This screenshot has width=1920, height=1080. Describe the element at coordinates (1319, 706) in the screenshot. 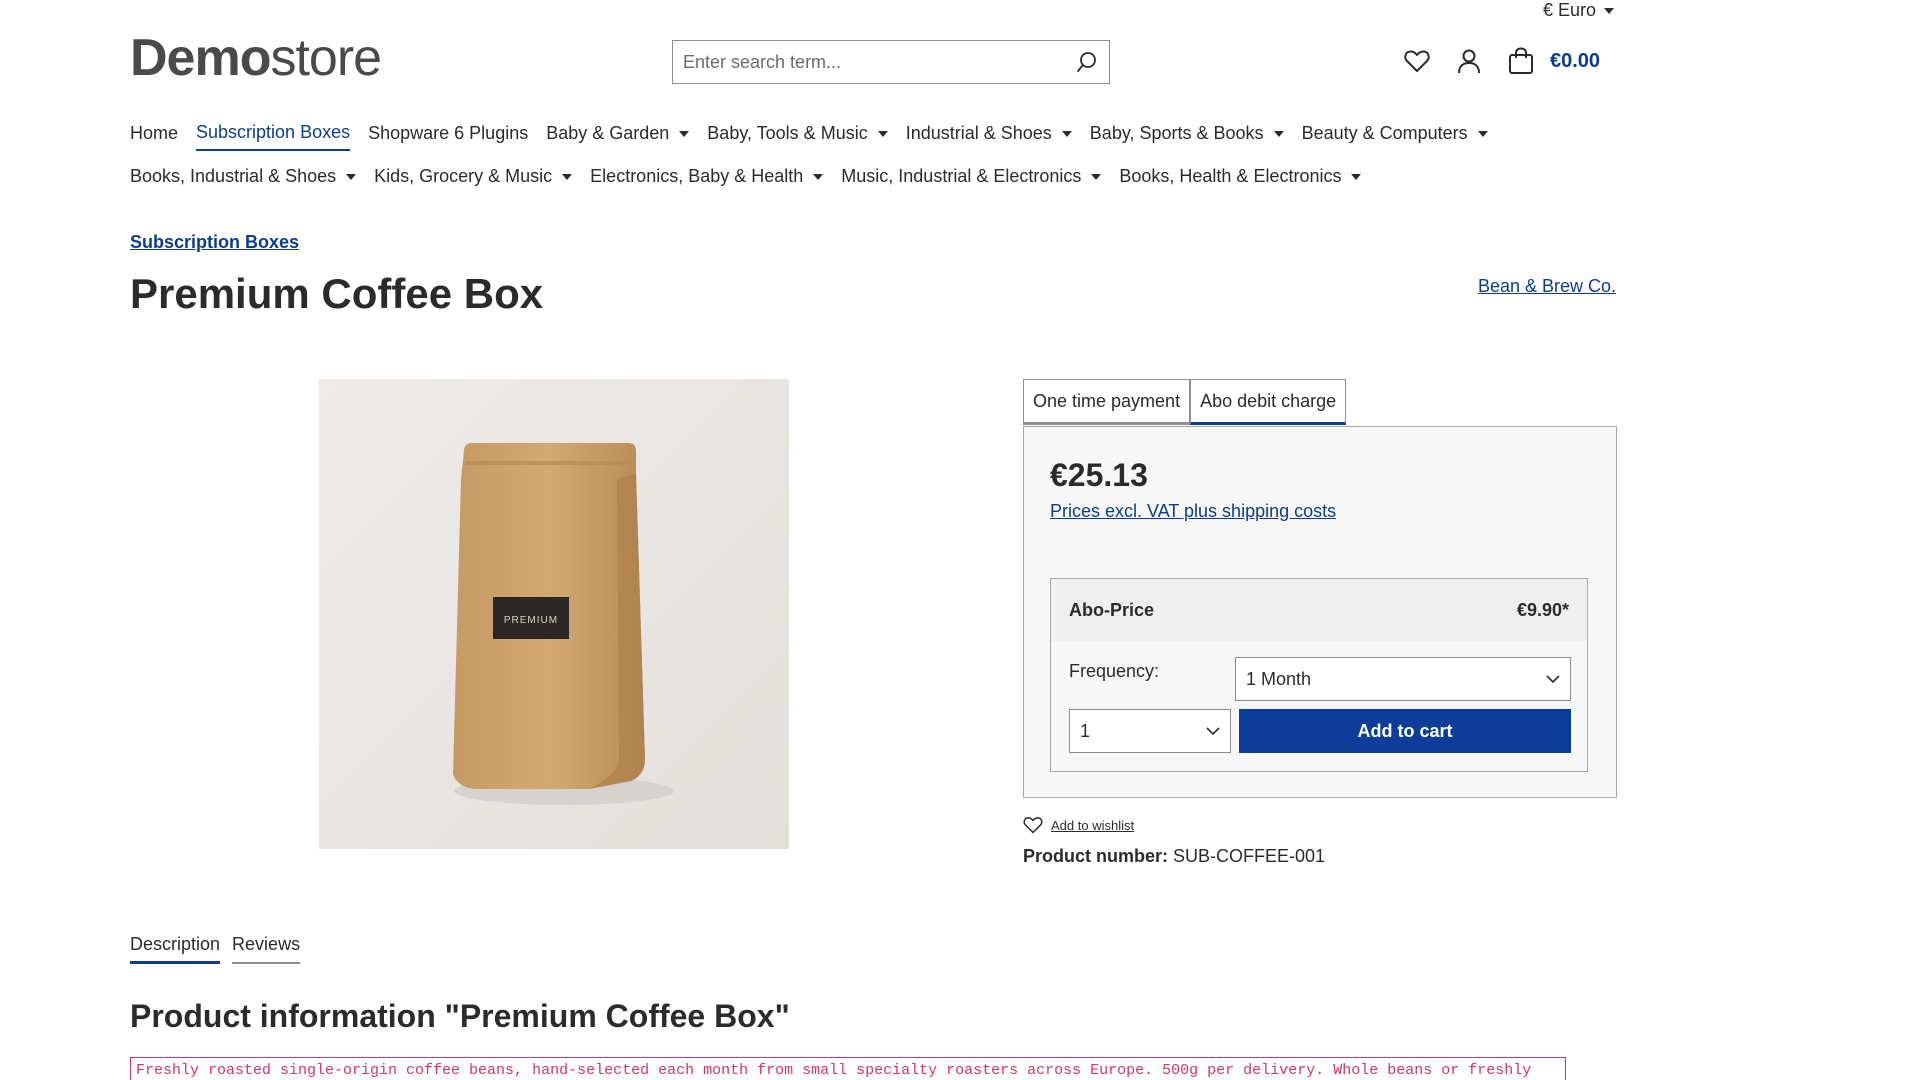

I see `abo-options: Frequency: 1 Month 1 Add to cart` at that location.